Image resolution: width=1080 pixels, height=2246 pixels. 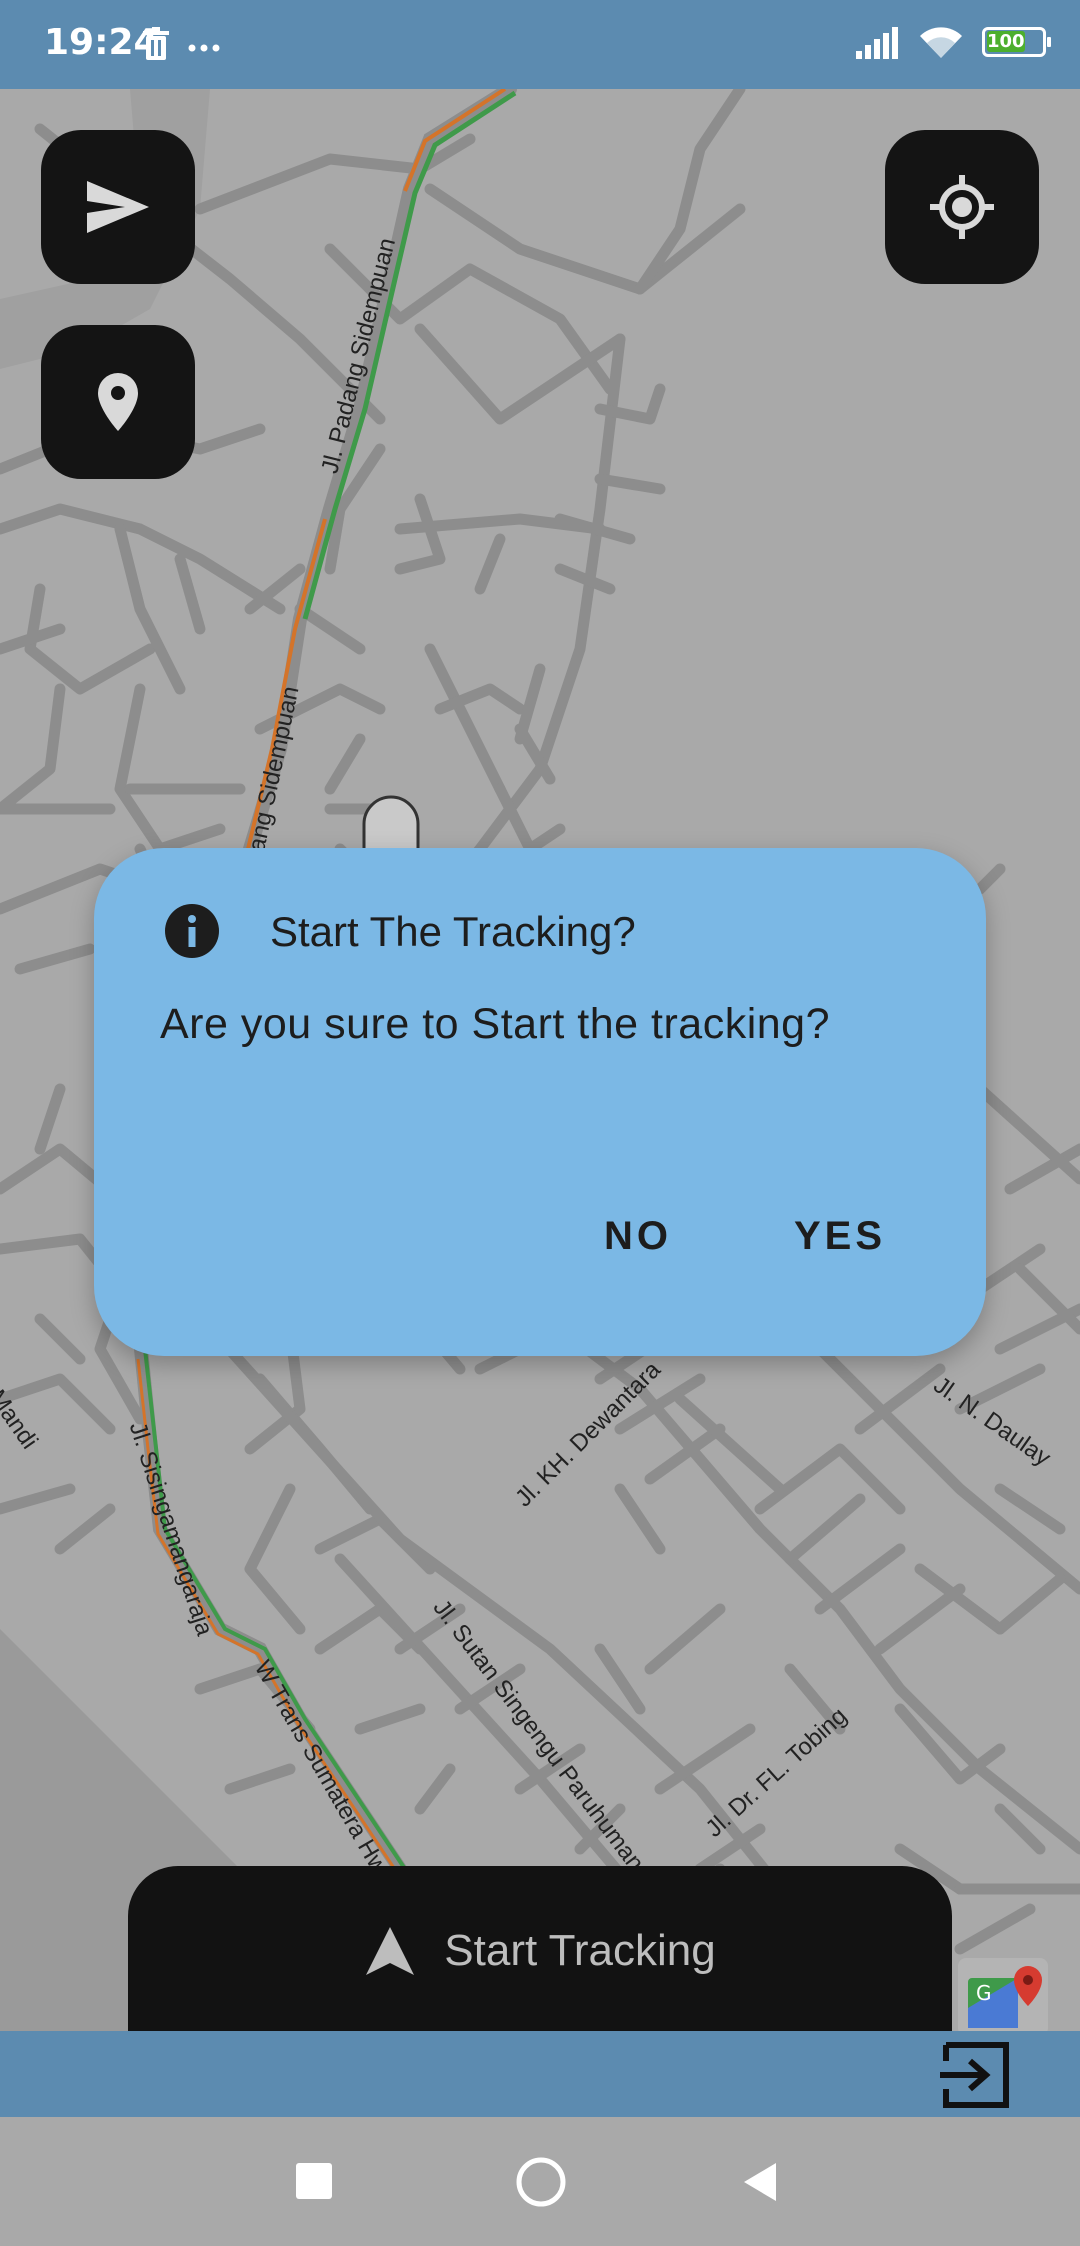 I want to click on navigation-arrow-icon, so click(x=390, y=1951).